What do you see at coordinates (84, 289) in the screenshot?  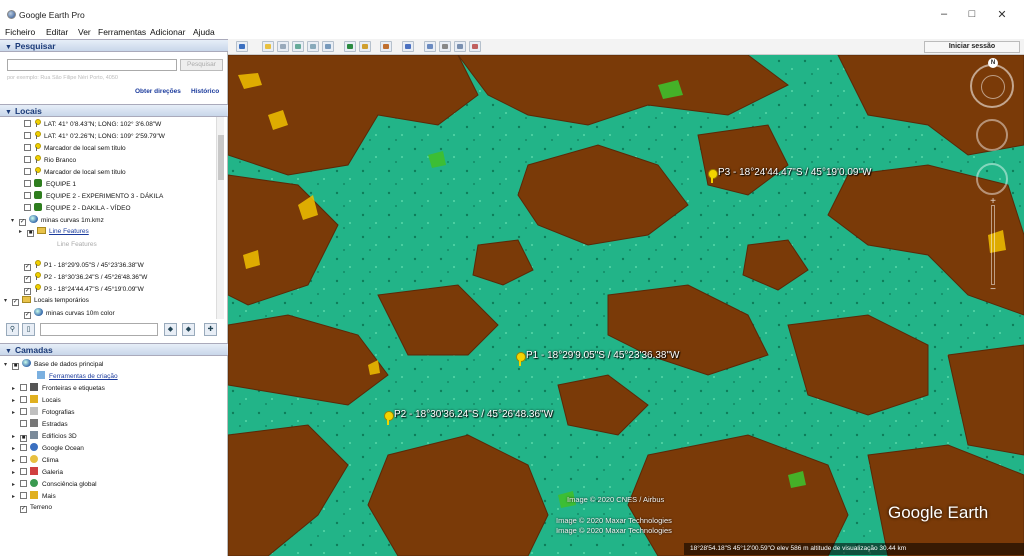 I see `point-item-p3: ✓ P3 - 18°24'44.47"S / 45°19'0.09"W` at bounding box center [84, 289].